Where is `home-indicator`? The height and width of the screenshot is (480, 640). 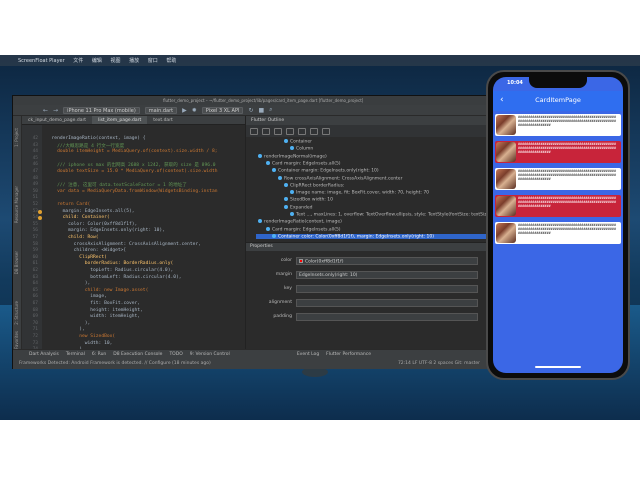 home-indicator is located at coordinates (558, 367).